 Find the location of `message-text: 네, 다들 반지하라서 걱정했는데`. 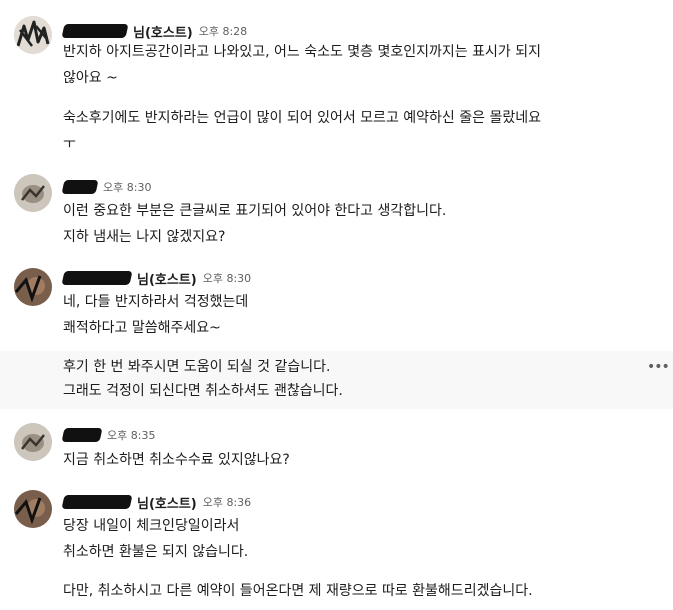

message-text: 네, 다들 반지하라서 걱정했는데 is located at coordinates (156, 302).